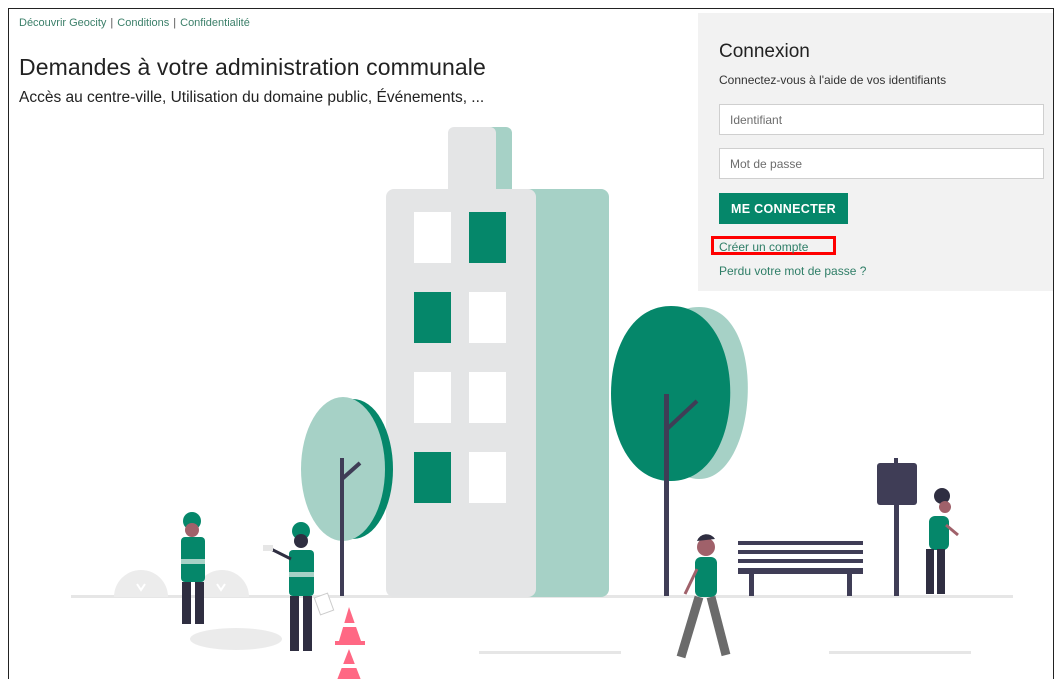 This screenshot has height=679, width=1056. Describe the element at coordinates (215, 23) in the screenshot. I see `privacy-link: Confidentialité` at that location.